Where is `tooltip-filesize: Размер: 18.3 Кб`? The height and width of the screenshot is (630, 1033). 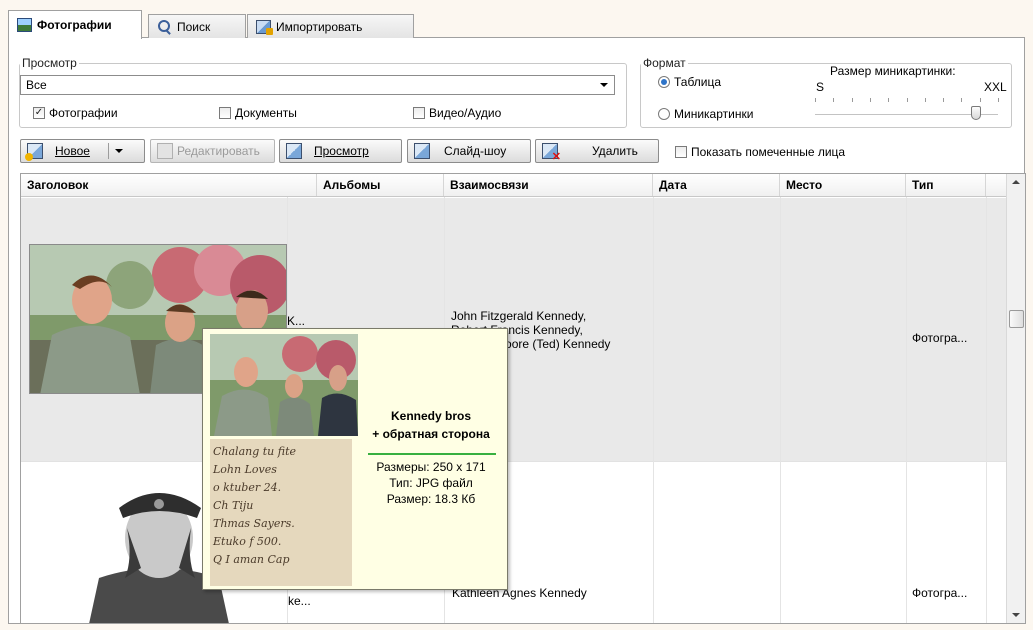
tooltip-filesize: Размер: 18.3 Кб is located at coordinates (431, 499).